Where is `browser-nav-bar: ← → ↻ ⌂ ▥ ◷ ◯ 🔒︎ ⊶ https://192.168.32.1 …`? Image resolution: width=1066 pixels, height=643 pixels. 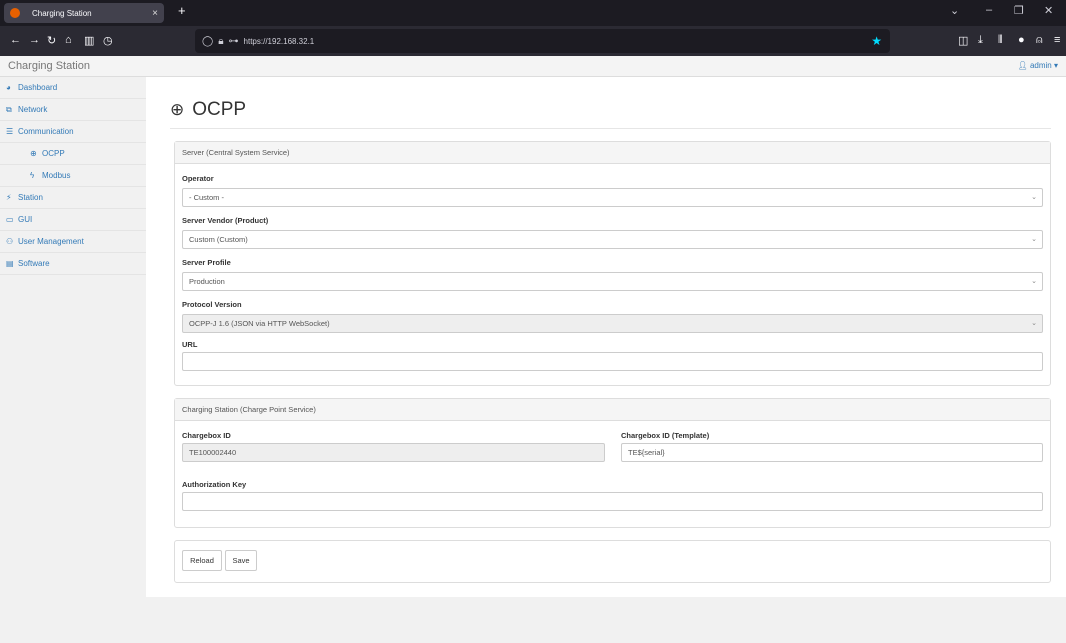 browser-nav-bar: ← → ↻ ⌂ ▥ ◷ ◯ 🔒︎ ⊶ https://192.168.32.1 … is located at coordinates (533, 41).